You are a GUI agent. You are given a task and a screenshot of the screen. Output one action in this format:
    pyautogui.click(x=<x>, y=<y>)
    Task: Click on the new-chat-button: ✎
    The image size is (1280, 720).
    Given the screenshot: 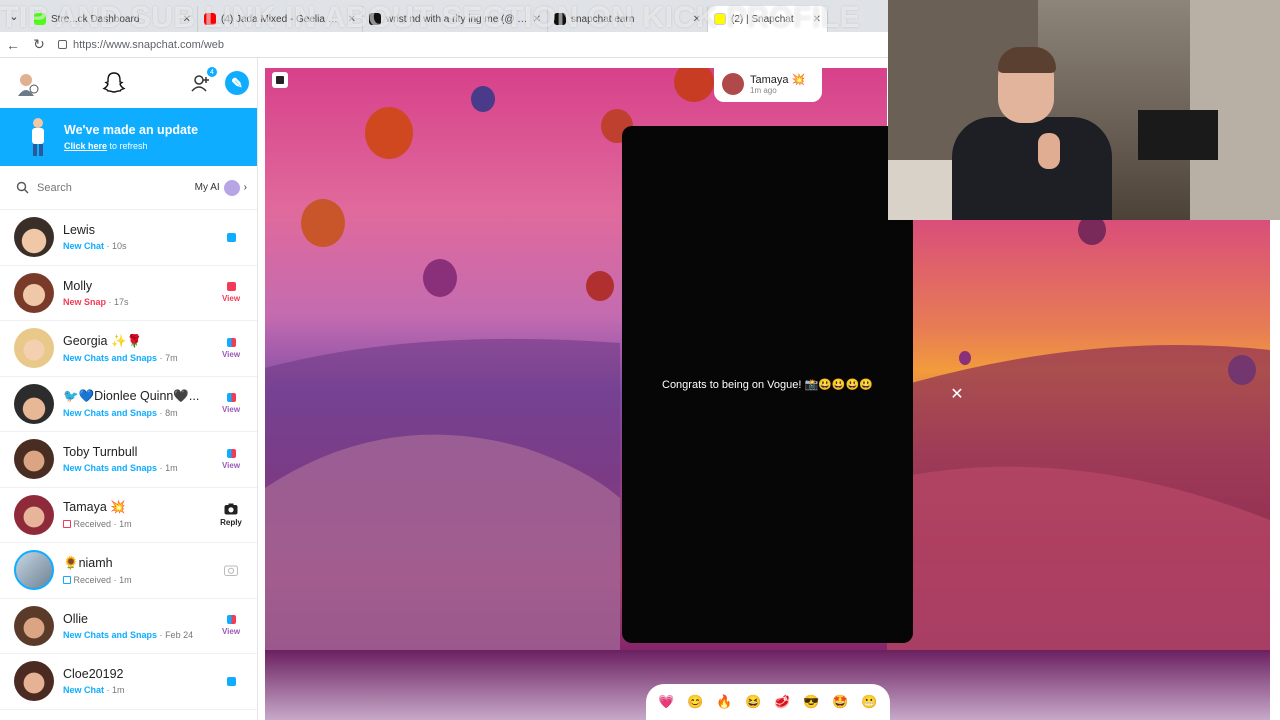 What is the action you would take?
    pyautogui.click(x=237, y=83)
    